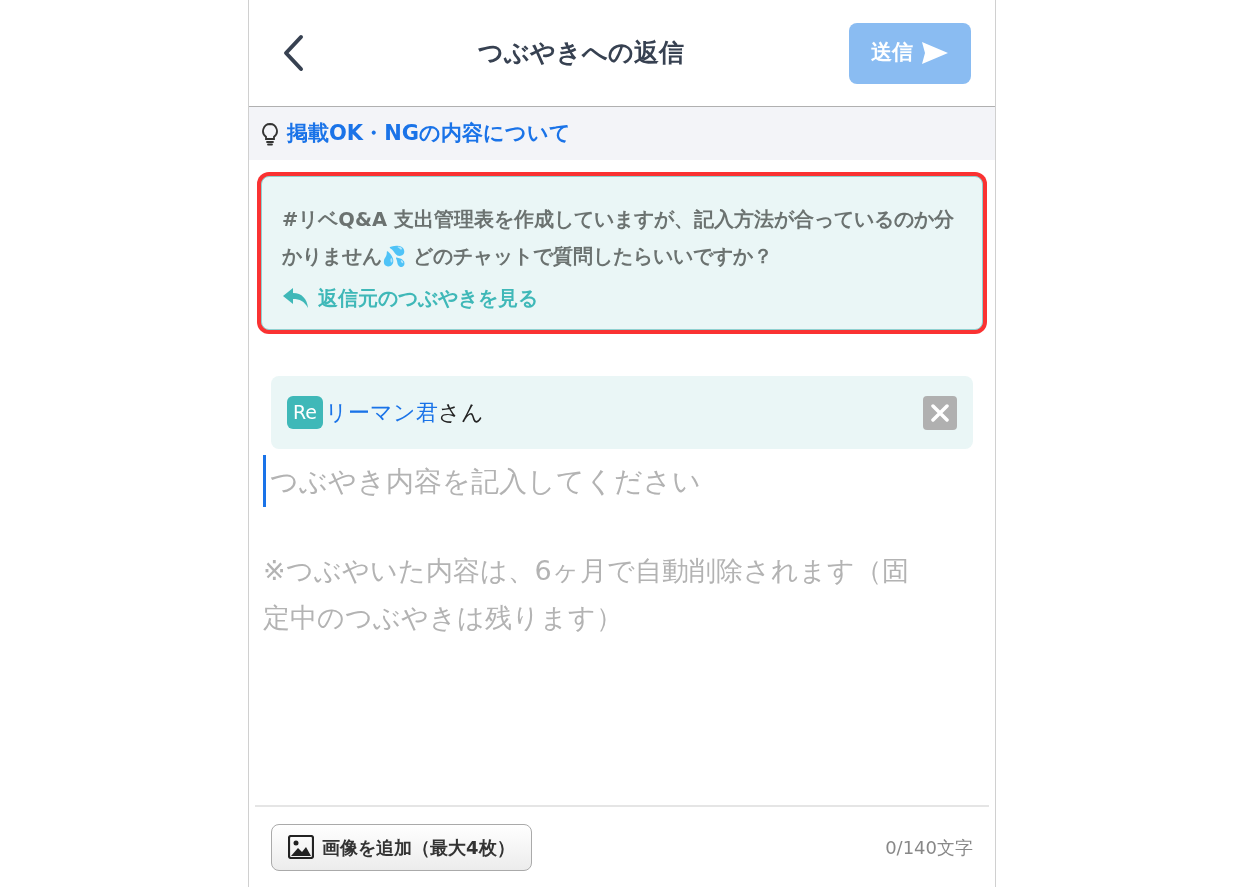 This screenshot has height=887, width=1244. I want to click on send-icon, so click(935, 53).